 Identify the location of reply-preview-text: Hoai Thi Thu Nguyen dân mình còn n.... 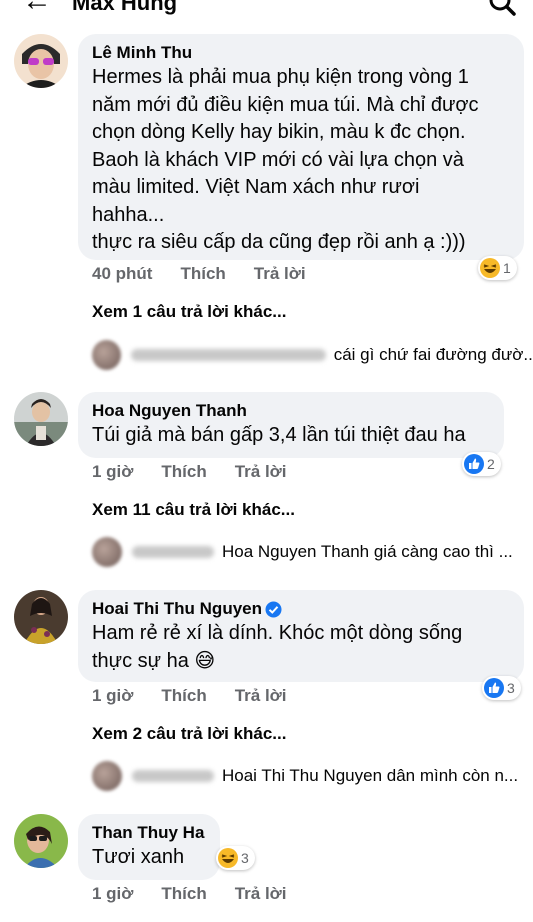
(370, 775).